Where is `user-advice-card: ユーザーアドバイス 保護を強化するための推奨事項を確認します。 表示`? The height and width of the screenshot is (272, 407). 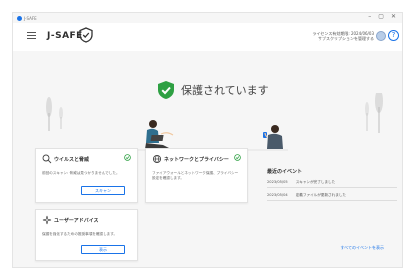 user-advice-card: ユーザーアドバイス 保護を強化するための推奨事項を確認します。 表示 is located at coordinates (86, 235).